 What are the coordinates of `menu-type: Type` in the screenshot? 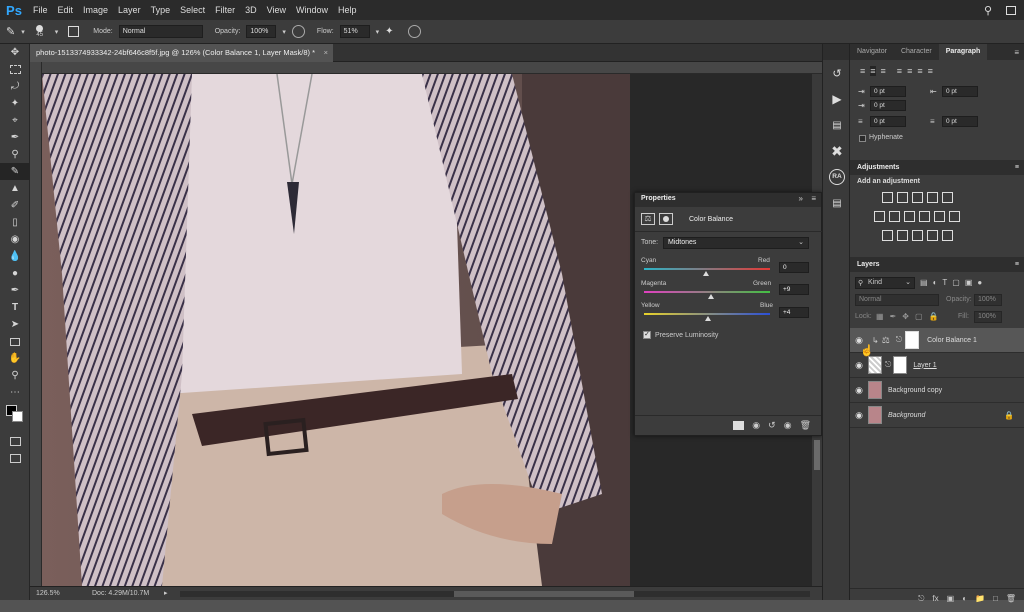 It's located at (161, 10).